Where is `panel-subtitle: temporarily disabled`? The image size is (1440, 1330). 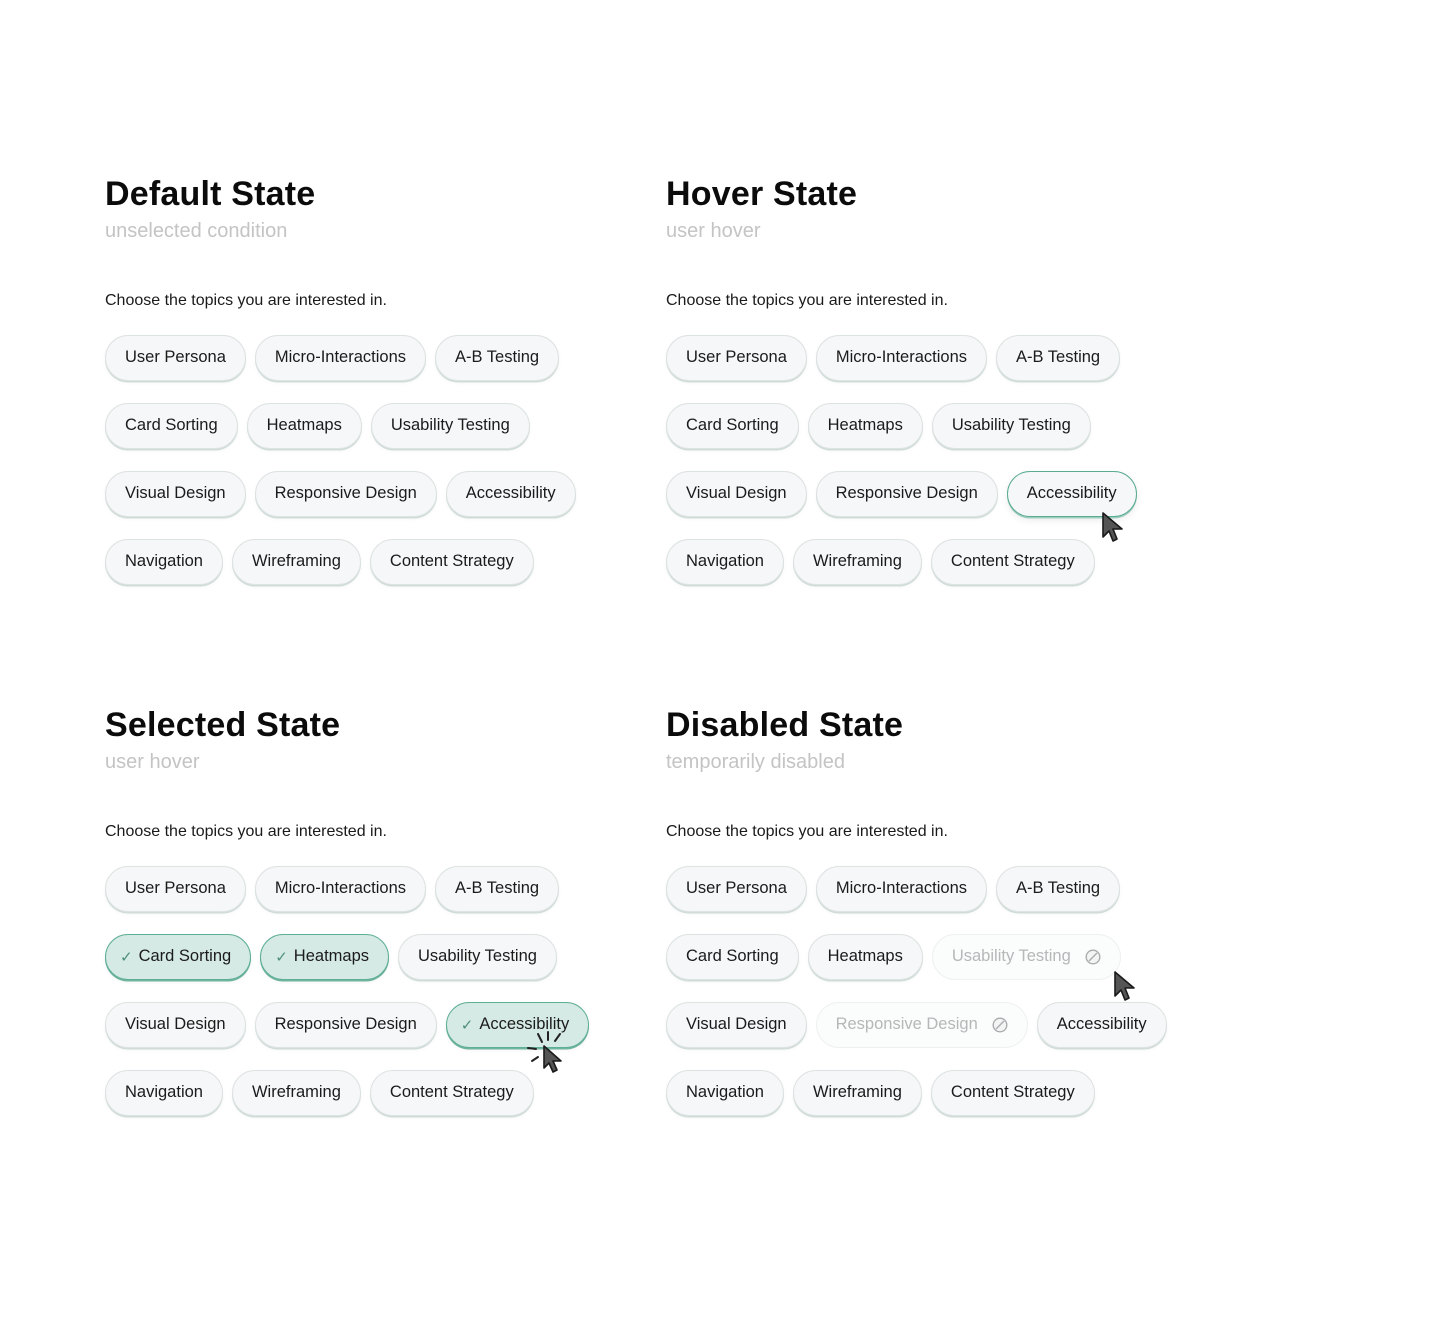
panel-subtitle: temporarily disabled is located at coordinates (755, 762).